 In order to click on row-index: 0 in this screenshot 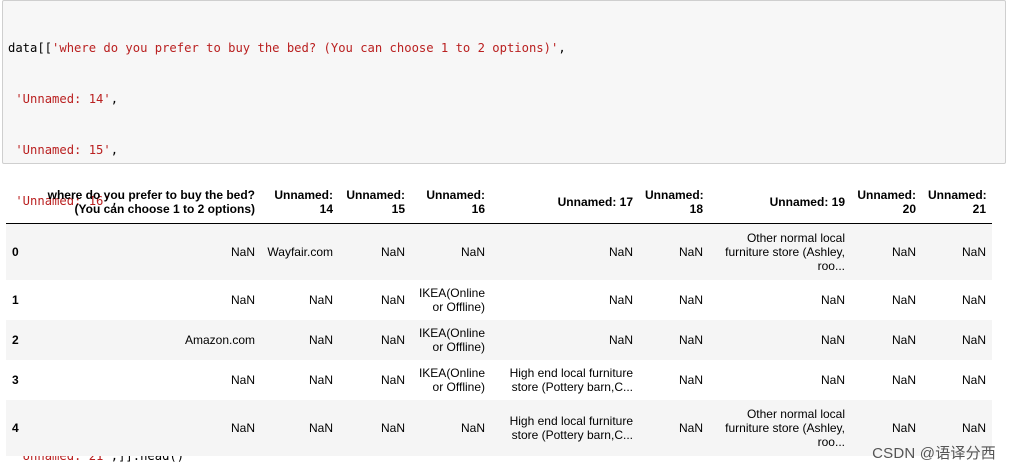, I will do `click(15, 252)`.